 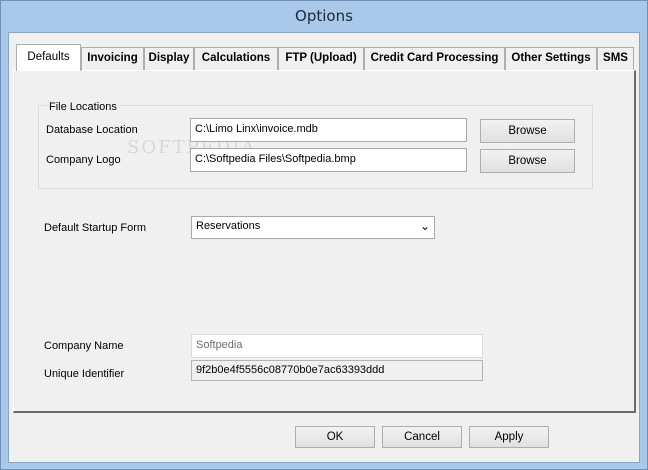 What do you see at coordinates (324, 16) in the screenshot?
I see `window-title: Options` at bounding box center [324, 16].